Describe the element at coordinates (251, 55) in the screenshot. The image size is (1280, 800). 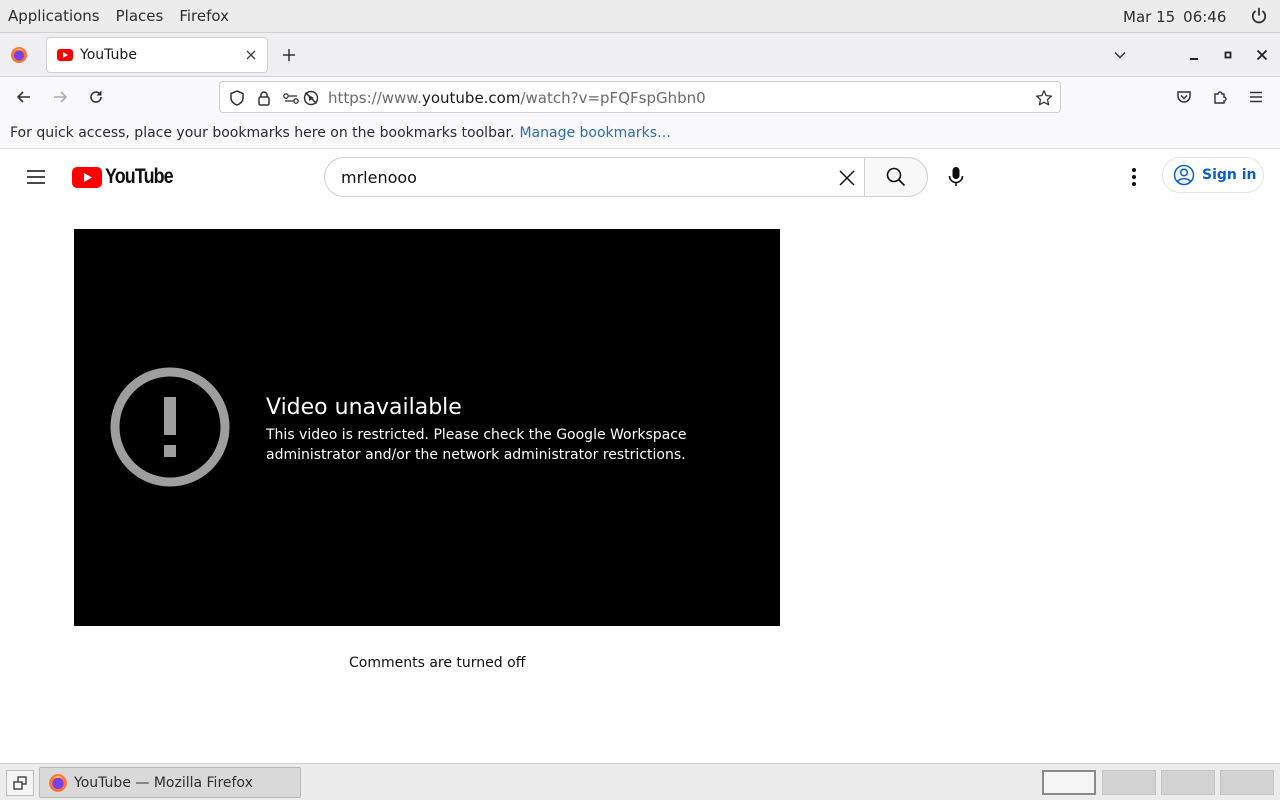
I see `close-tab-icon` at that location.